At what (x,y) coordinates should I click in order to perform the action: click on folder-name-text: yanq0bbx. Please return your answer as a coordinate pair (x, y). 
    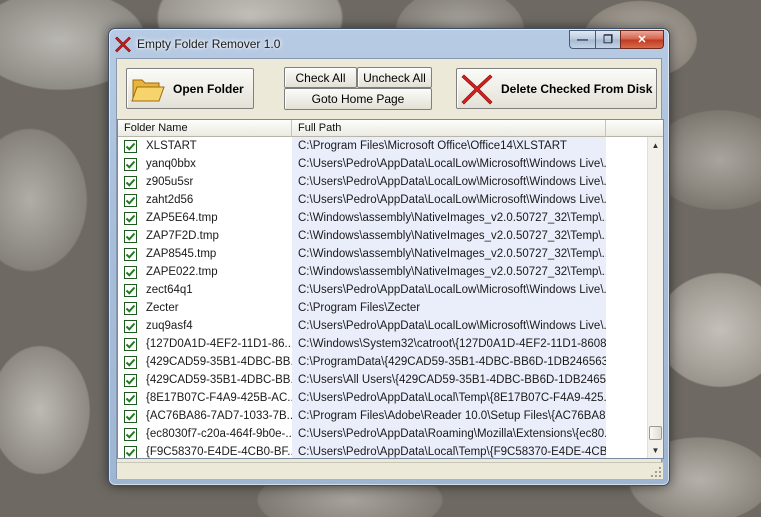
    Looking at the image, I should click on (171, 164).